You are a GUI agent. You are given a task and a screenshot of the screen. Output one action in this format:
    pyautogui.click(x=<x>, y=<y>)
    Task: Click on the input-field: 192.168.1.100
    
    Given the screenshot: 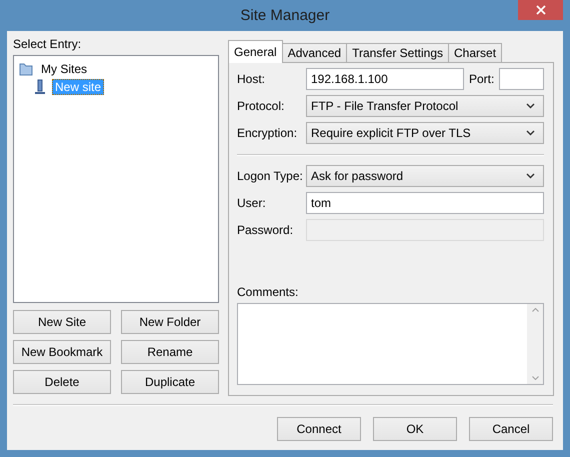 What is the action you would take?
    pyautogui.click(x=385, y=79)
    